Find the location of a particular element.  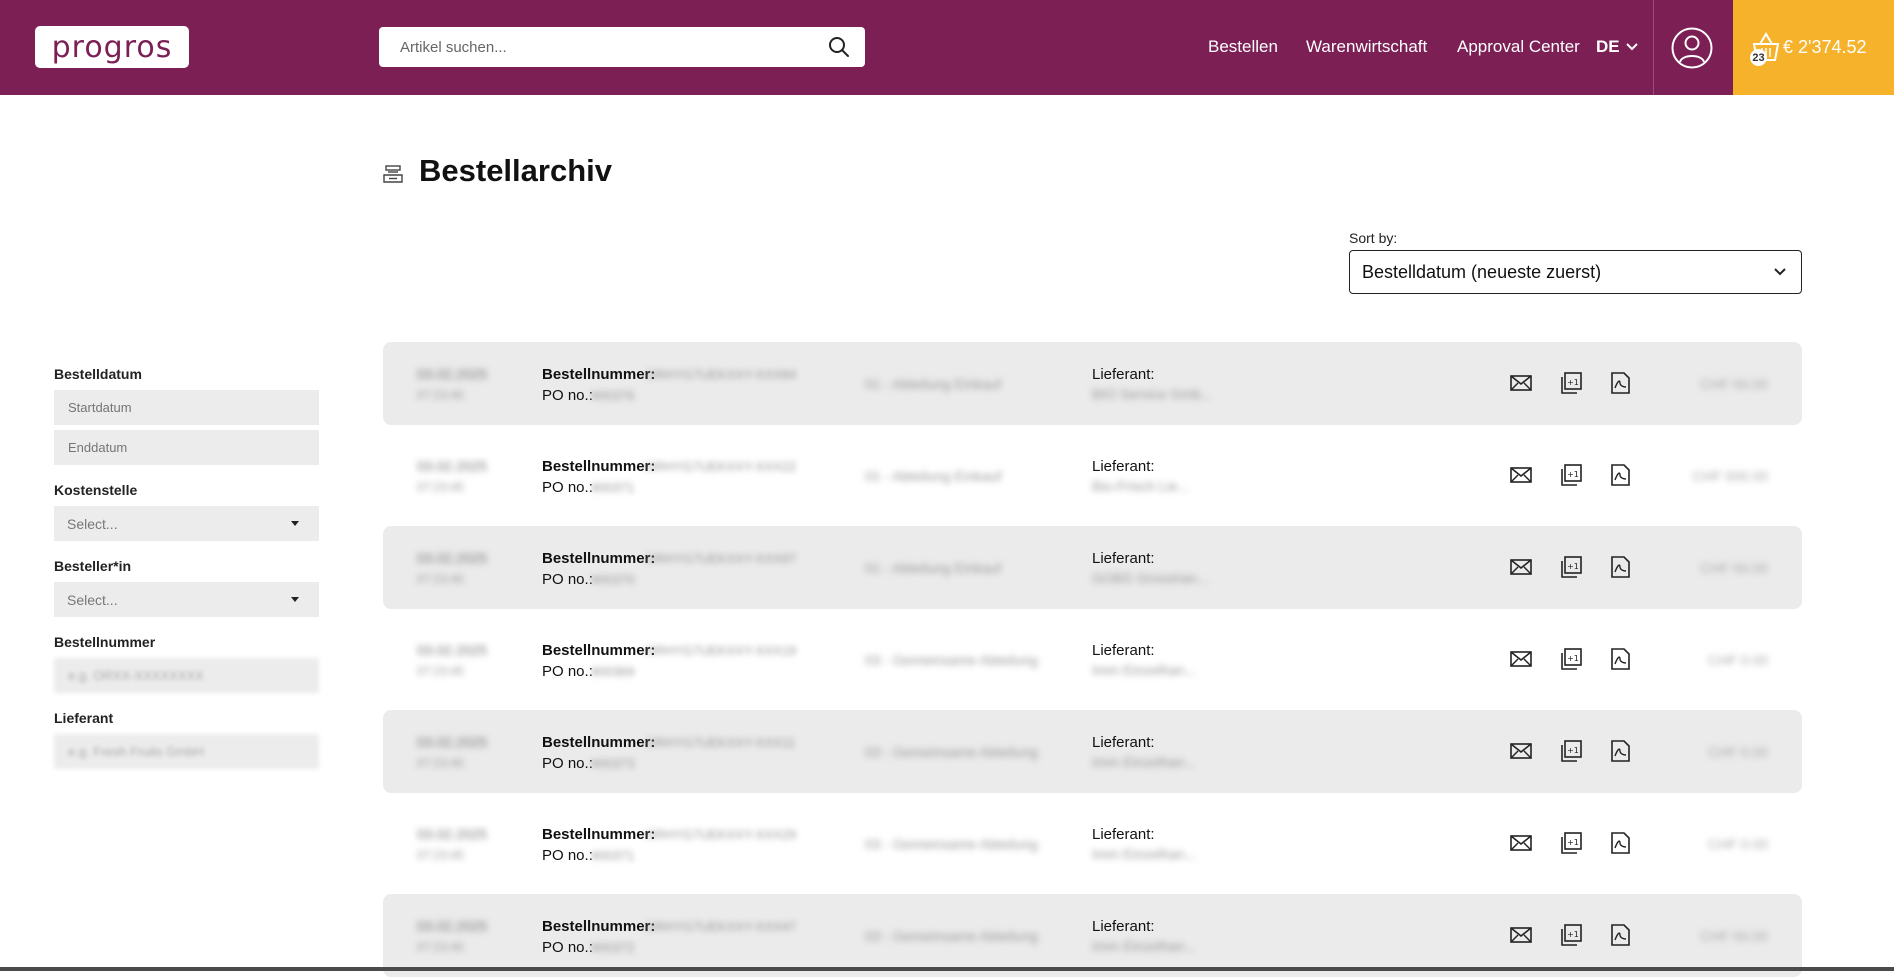

user-account-icon is located at coordinates (1692, 48).